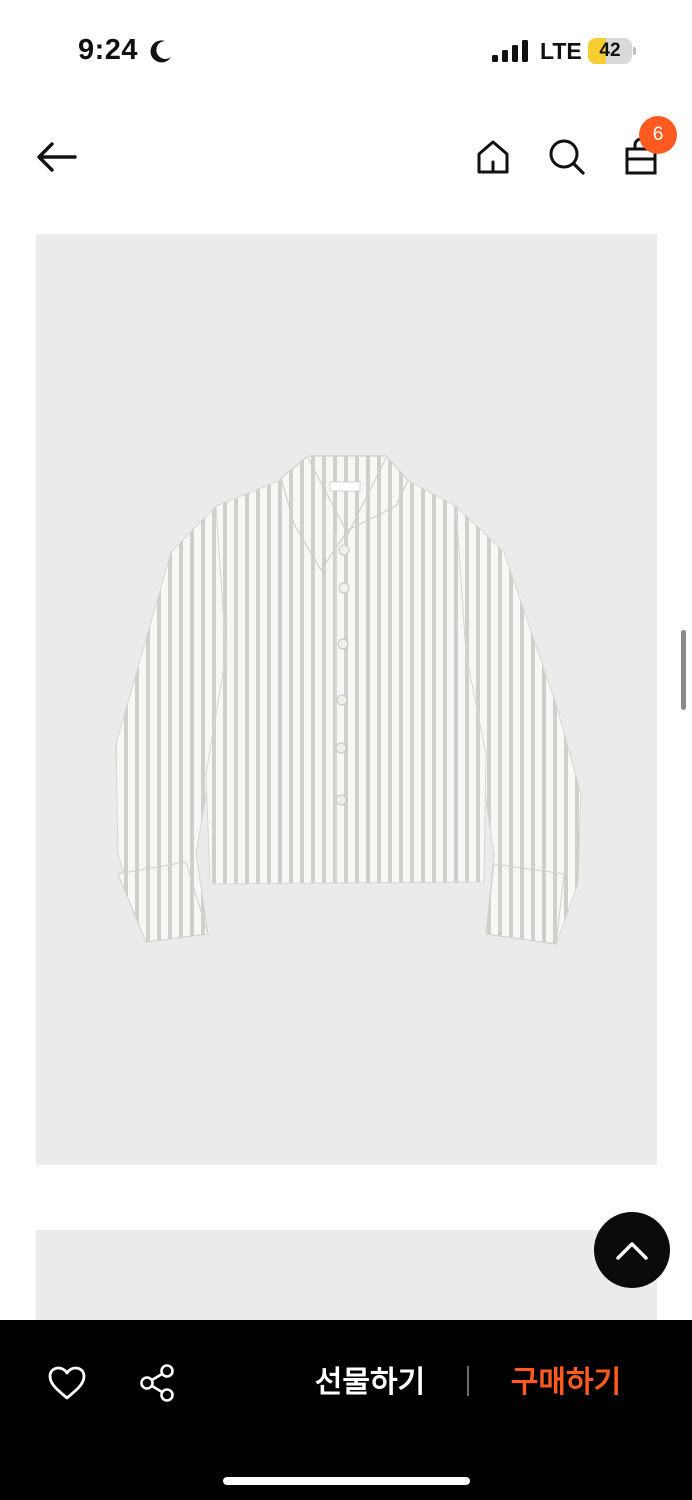 The width and height of the screenshot is (692, 1500). I want to click on bottom-action-bar: 선물하기 구매하기, so click(346, 1410).